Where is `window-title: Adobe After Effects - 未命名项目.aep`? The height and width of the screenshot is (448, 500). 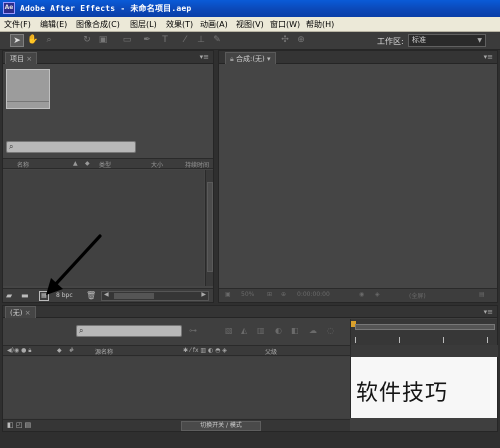 window-title: Adobe After Effects - 未命名项目.aep is located at coordinates (106, 8).